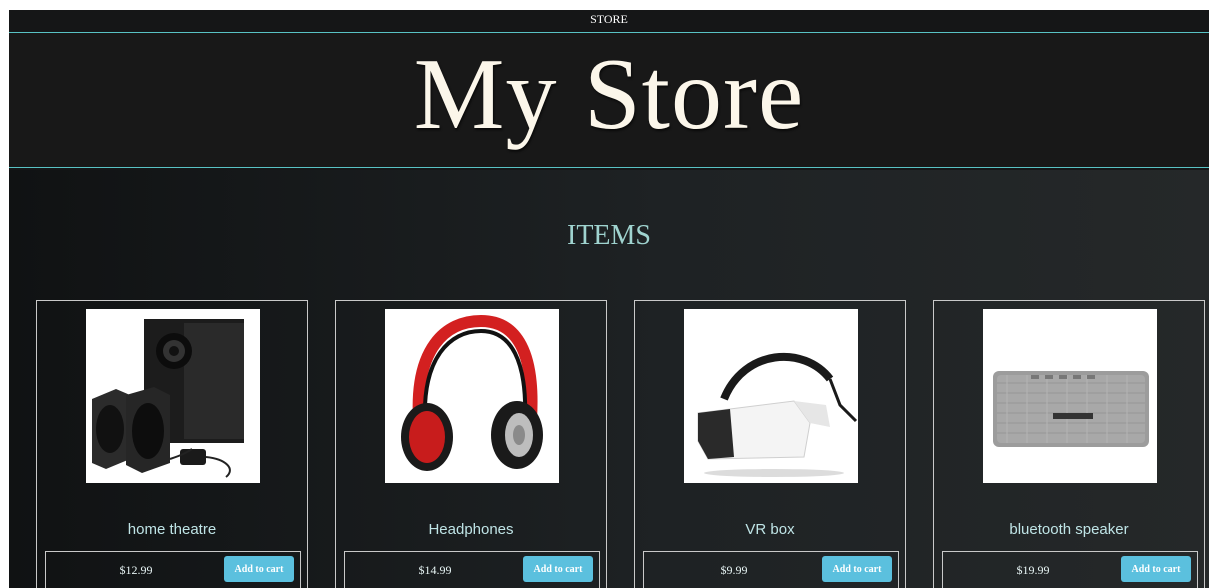 The height and width of the screenshot is (588, 1209). Describe the element at coordinates (472, 392) in the screenshot. I see `headphones-icon` at that location.